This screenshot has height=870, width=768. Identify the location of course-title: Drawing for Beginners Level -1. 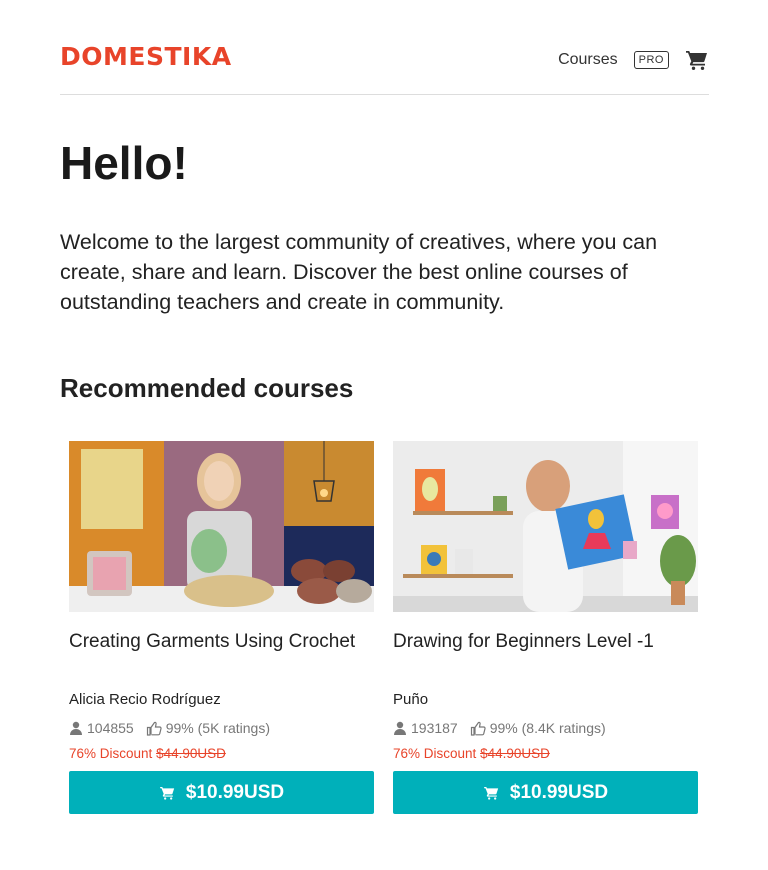
(545, 642).